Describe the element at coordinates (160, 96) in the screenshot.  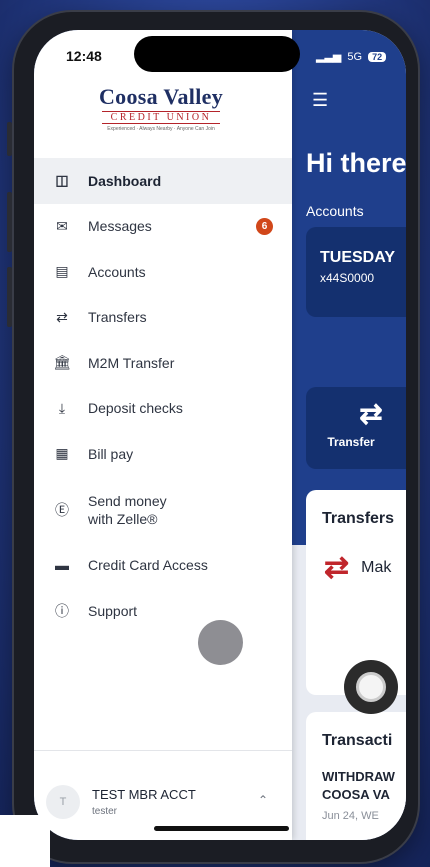
I see `logo-name: Coosa Valley` at that location.